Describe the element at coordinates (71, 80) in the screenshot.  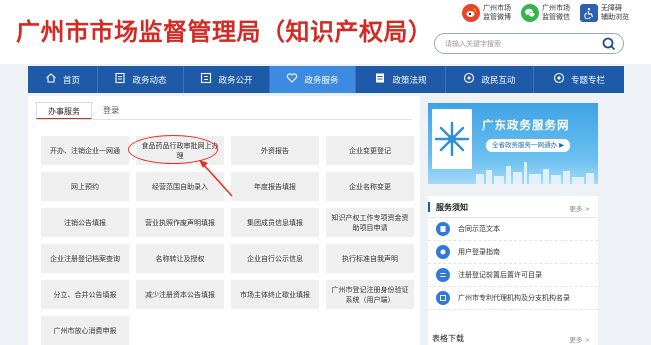
I see `nav-label: 首页` at that location.